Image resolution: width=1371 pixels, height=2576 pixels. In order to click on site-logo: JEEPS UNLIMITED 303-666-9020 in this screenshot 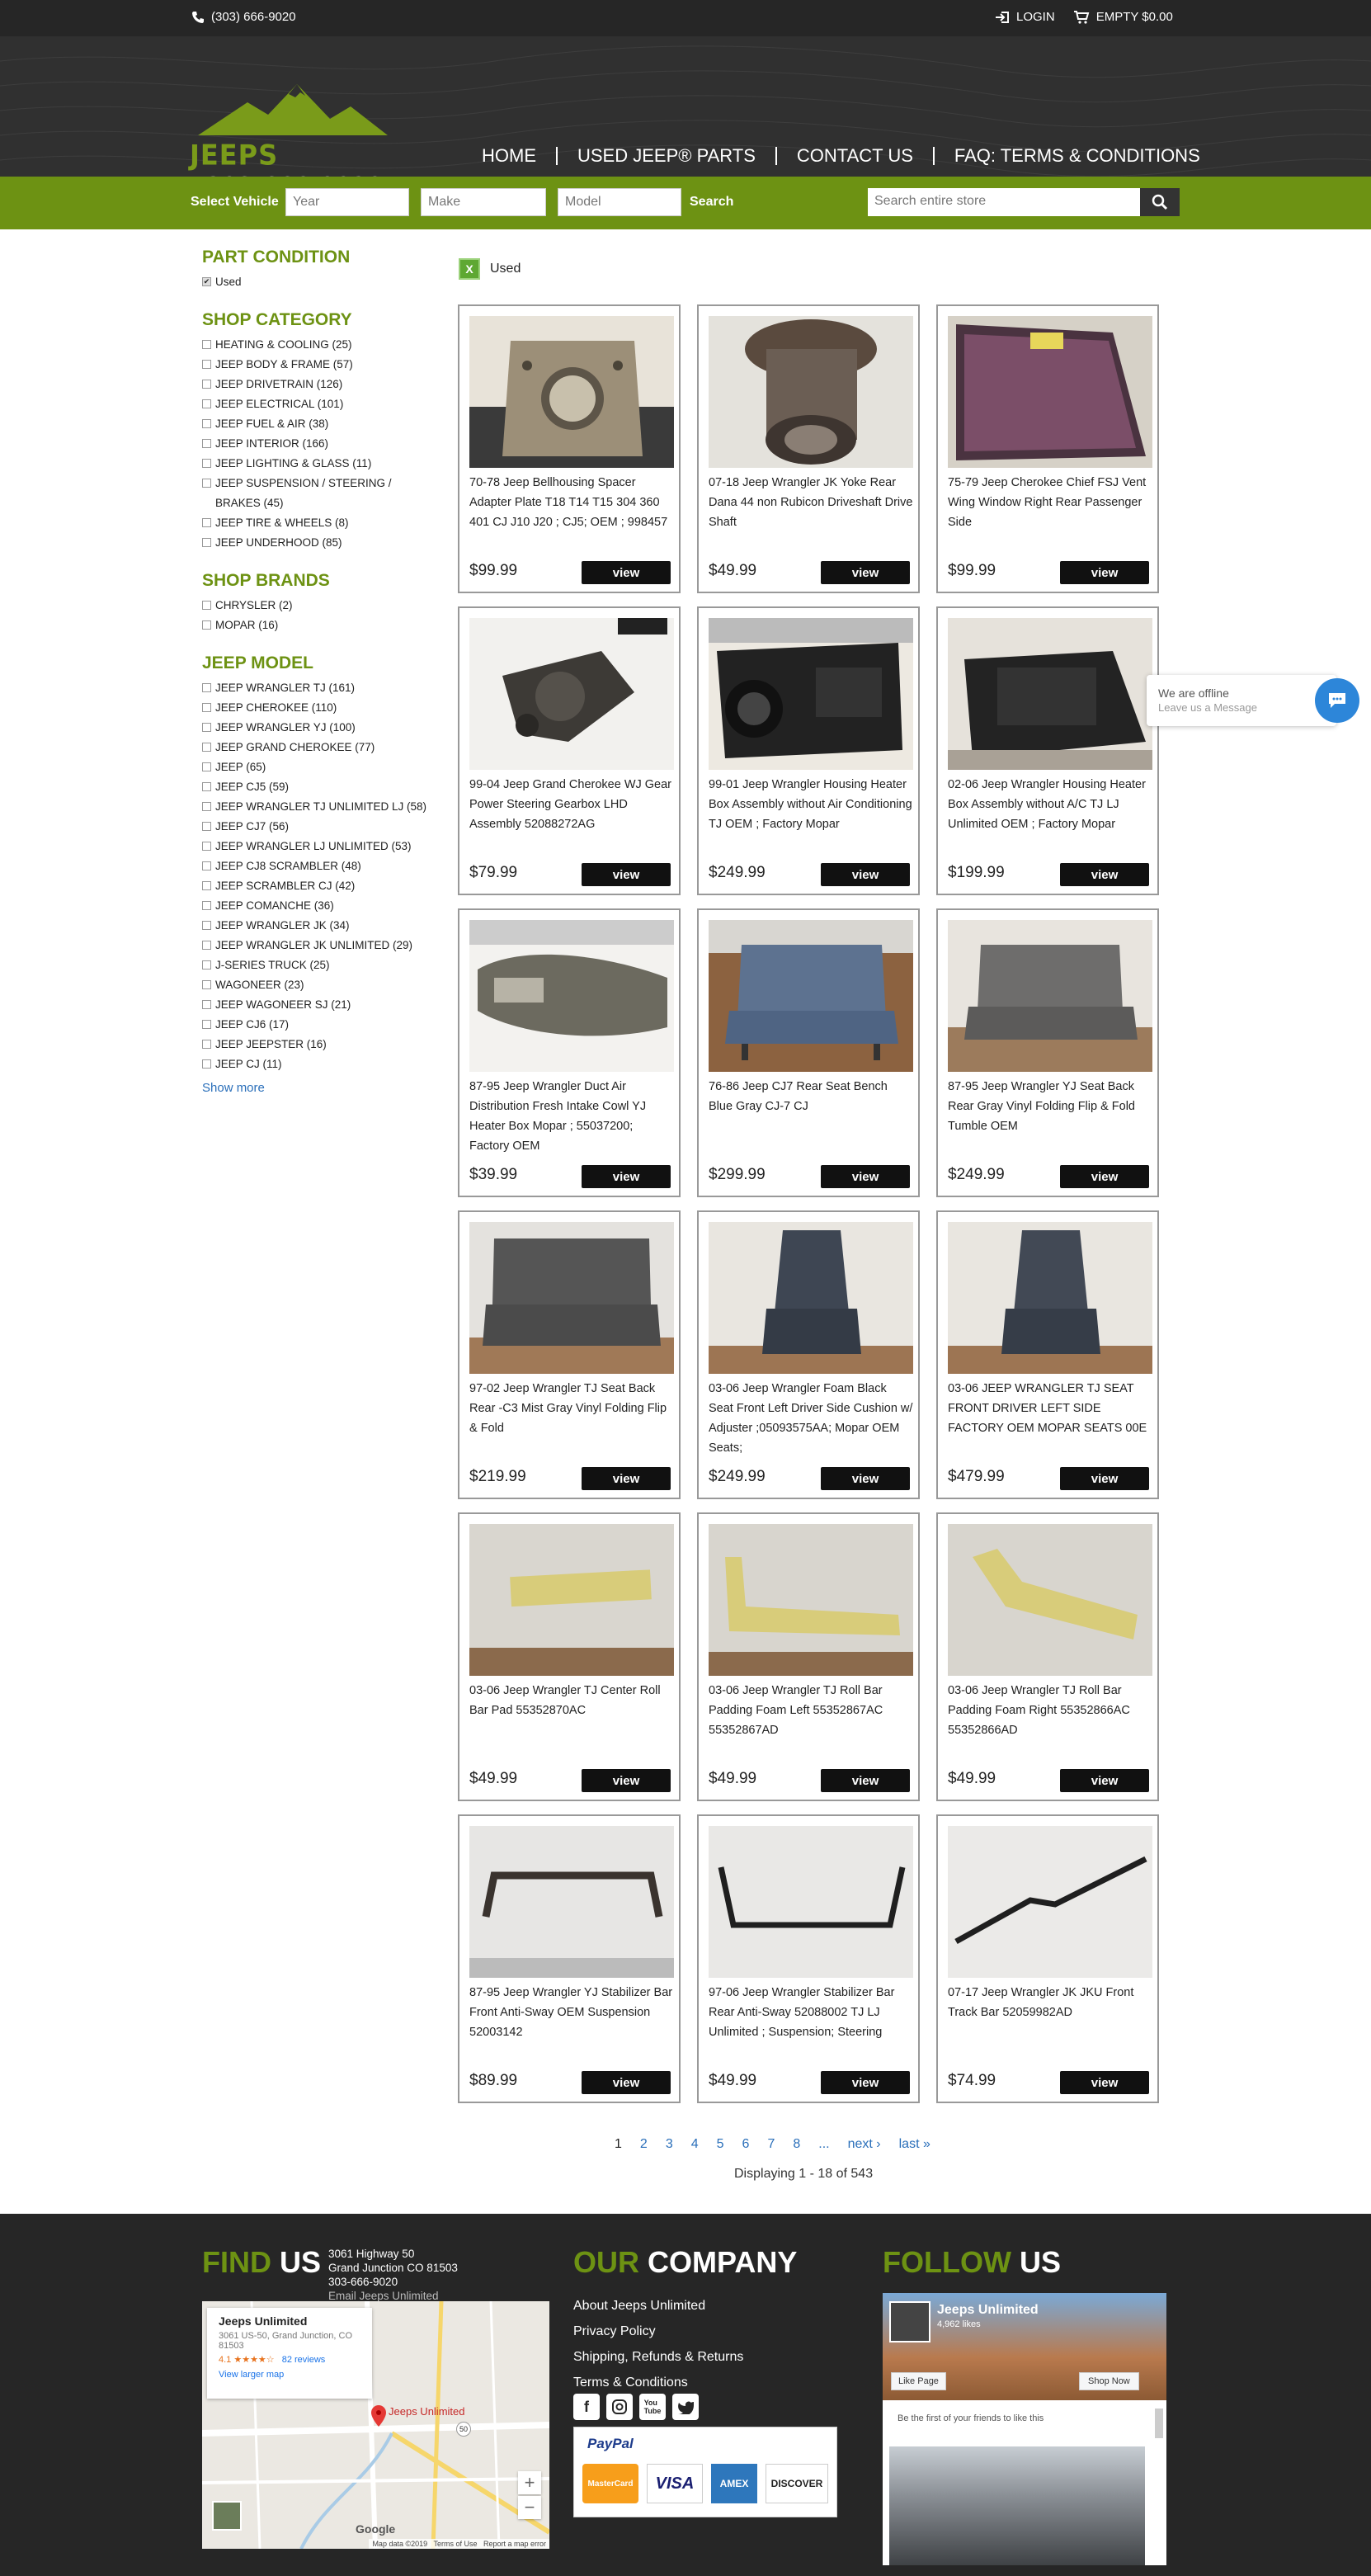, I will do `click(297, 129)`.